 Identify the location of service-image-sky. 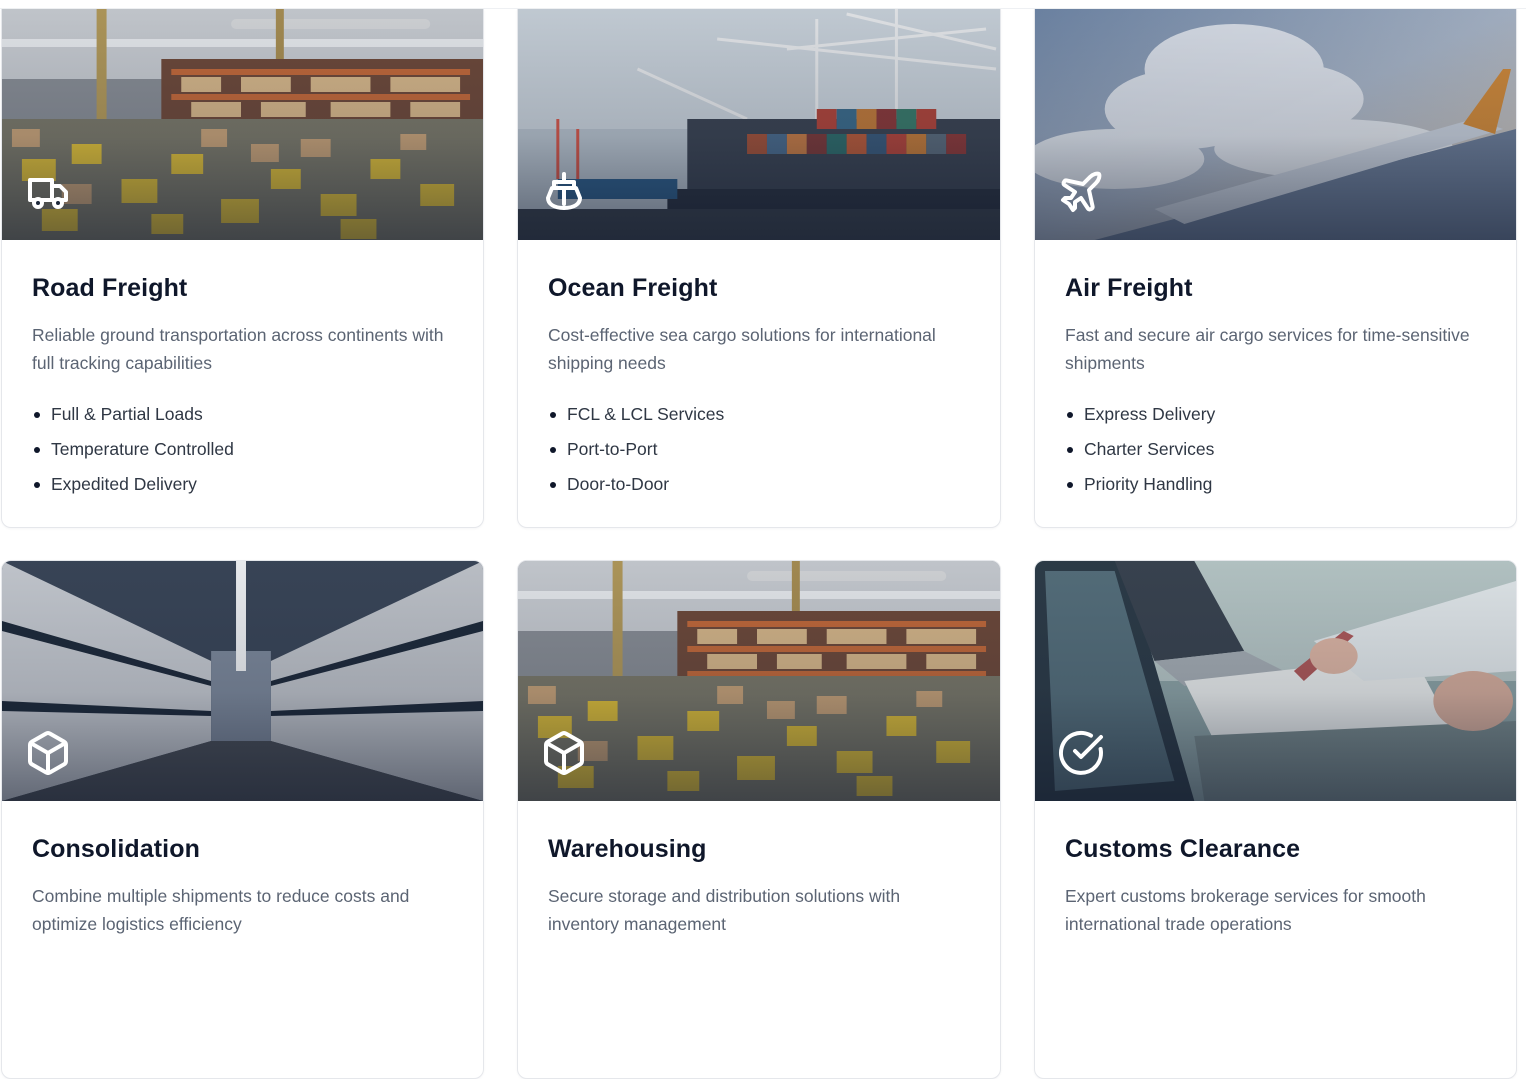
(1275, 124).